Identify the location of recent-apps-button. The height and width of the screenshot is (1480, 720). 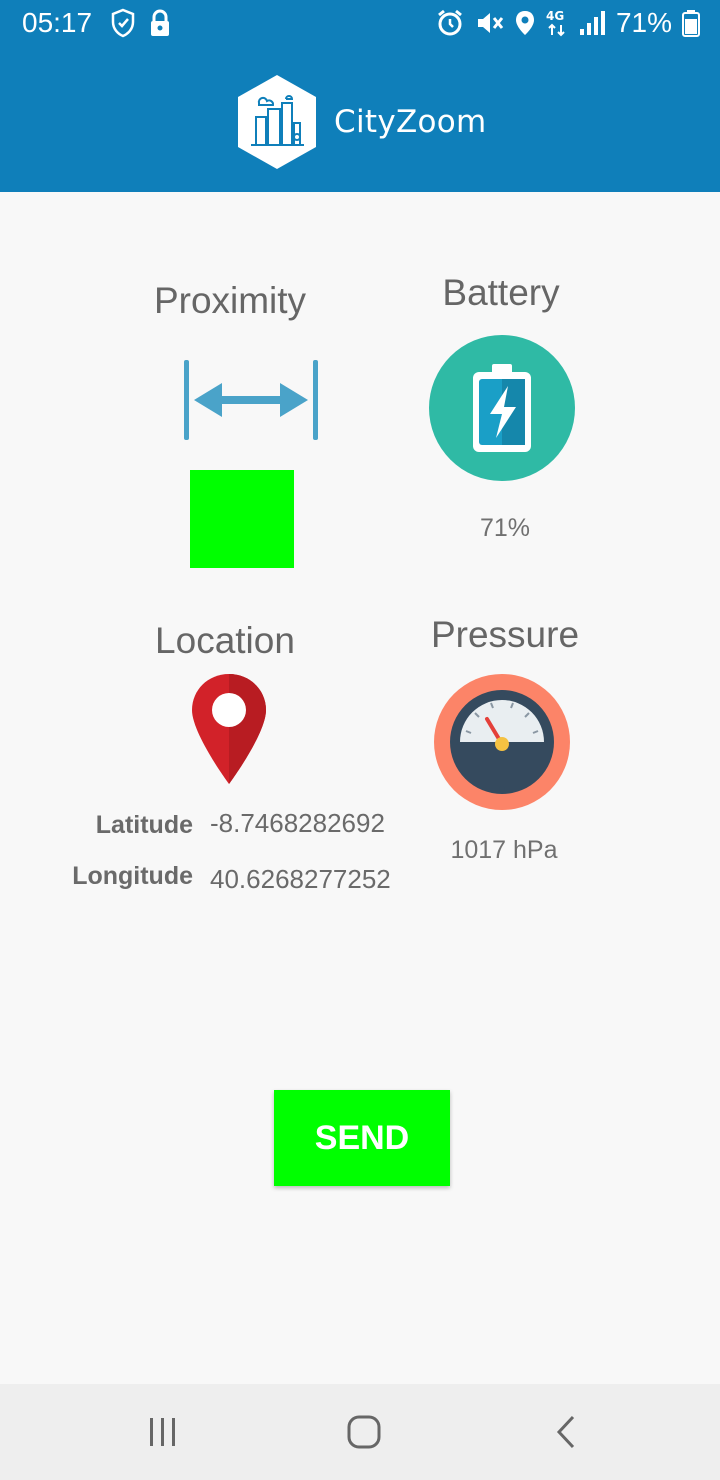
(163, 1432).